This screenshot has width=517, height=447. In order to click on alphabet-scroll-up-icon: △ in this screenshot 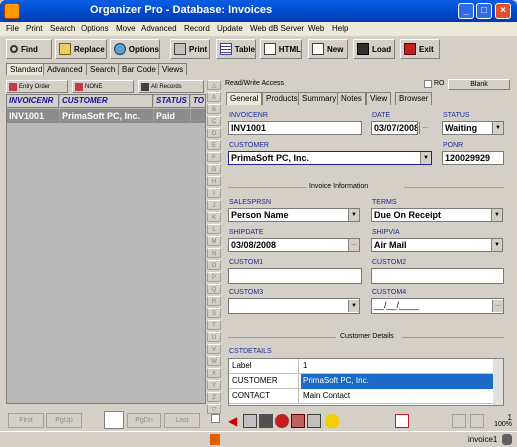, I will do `click(214, 85)`.